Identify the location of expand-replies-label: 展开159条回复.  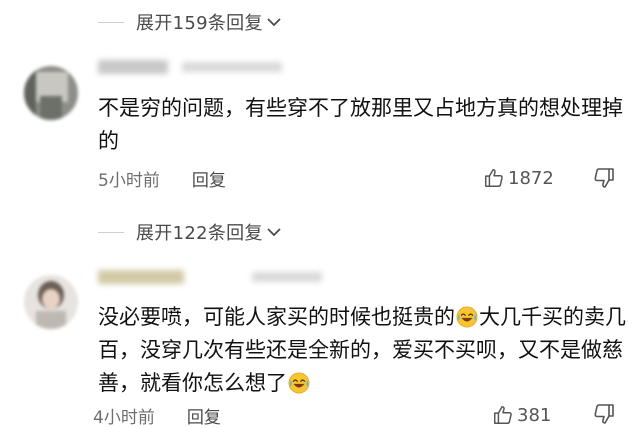
(199, 23).